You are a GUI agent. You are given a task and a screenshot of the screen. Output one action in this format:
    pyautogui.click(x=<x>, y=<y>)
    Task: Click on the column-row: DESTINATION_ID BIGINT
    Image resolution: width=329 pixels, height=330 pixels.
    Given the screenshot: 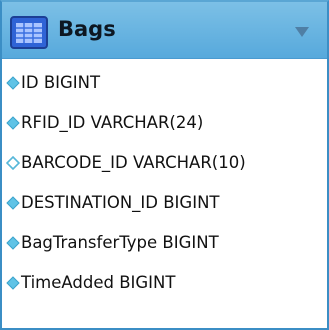 What is the action you would take?
    pyautogui.click(x=164, y=205)
    